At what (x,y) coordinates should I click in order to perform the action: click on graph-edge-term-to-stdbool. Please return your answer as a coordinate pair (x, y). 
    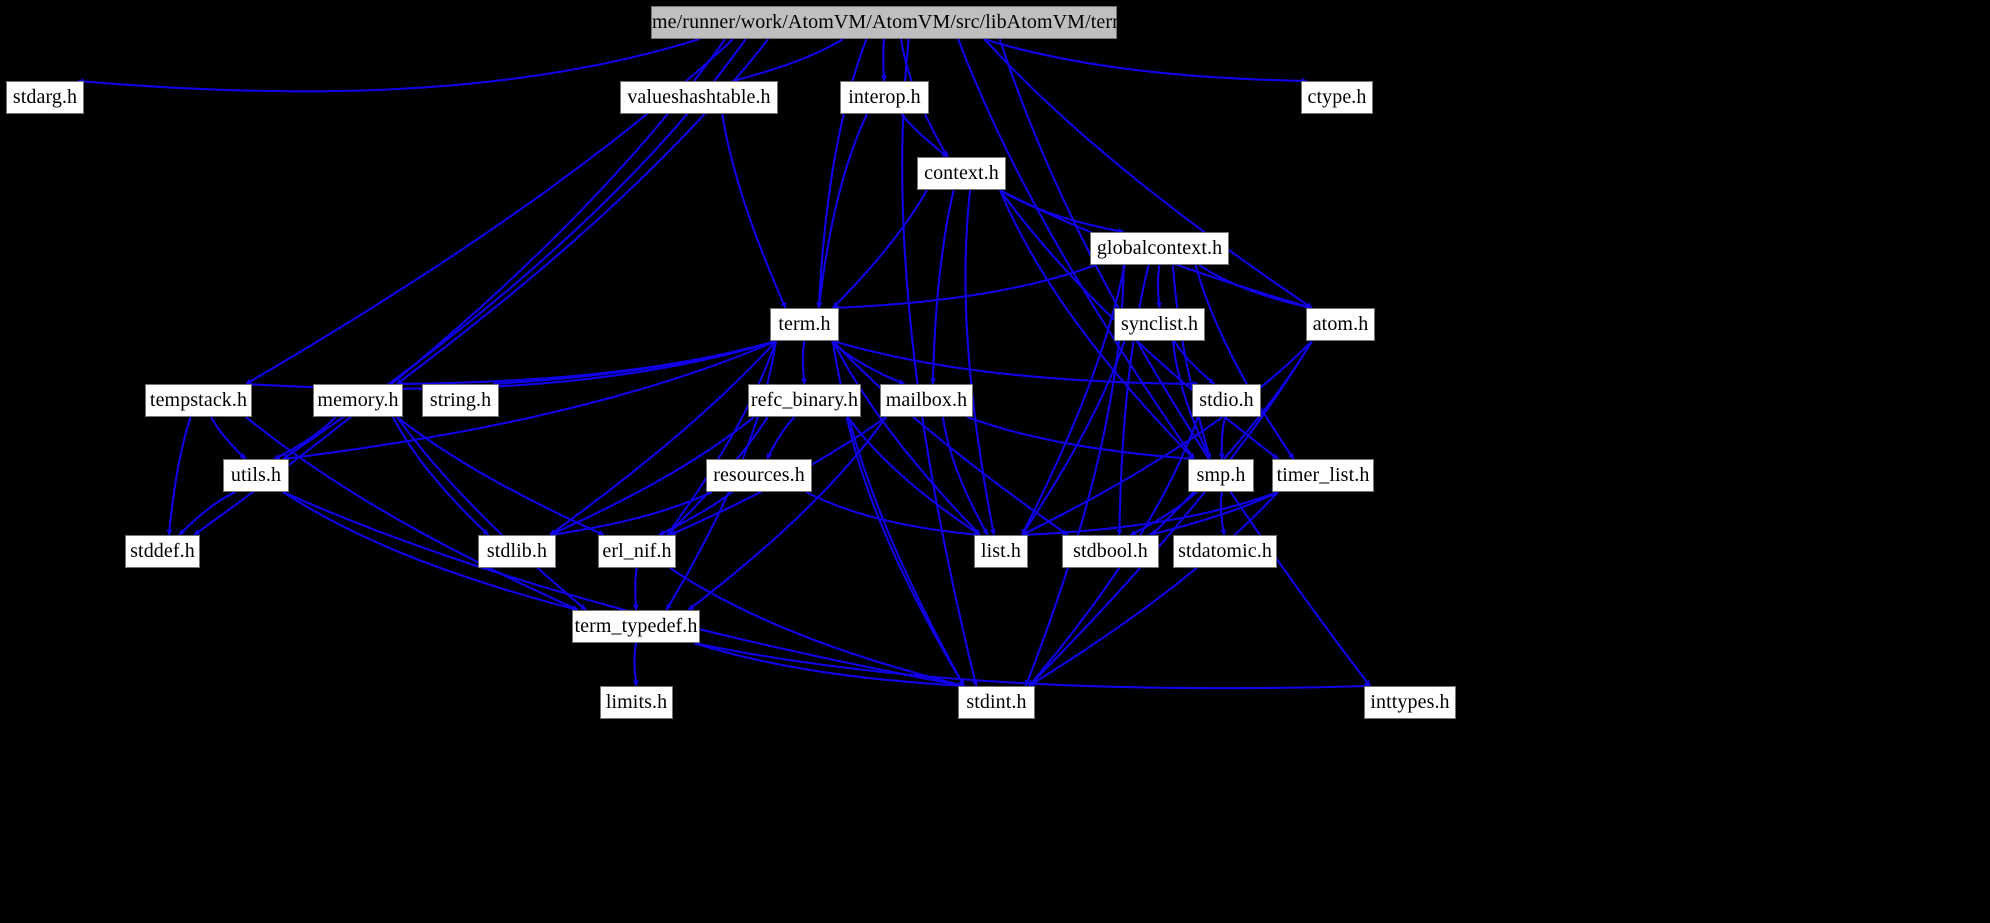
    Looking at the image, I should click on (950, 438).